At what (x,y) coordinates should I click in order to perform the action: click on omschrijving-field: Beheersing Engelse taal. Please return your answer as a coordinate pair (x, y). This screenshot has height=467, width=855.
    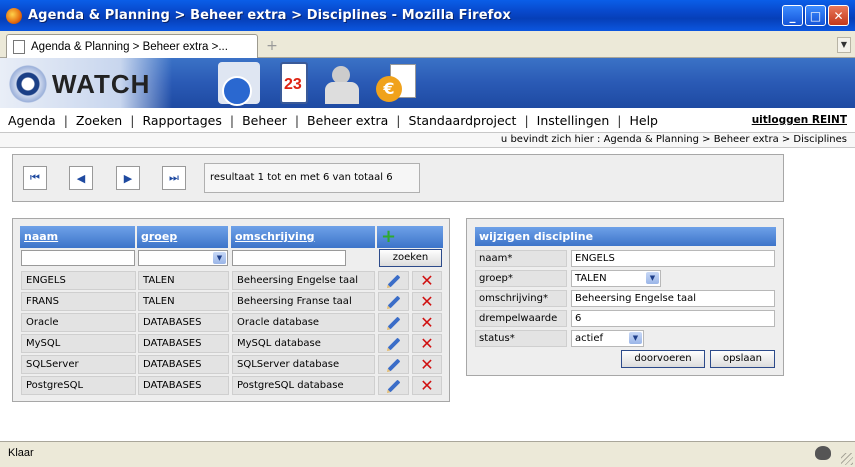
    Looking at the image, I should click on (673, 298).